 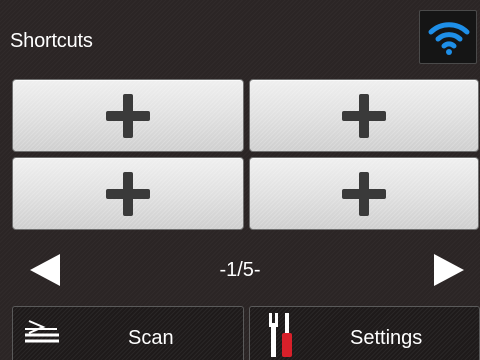 What do you see at coordinates (240, 270) in the screenshot?
I see `page-indicator: -1/5-` at bounding box center [240, 270].